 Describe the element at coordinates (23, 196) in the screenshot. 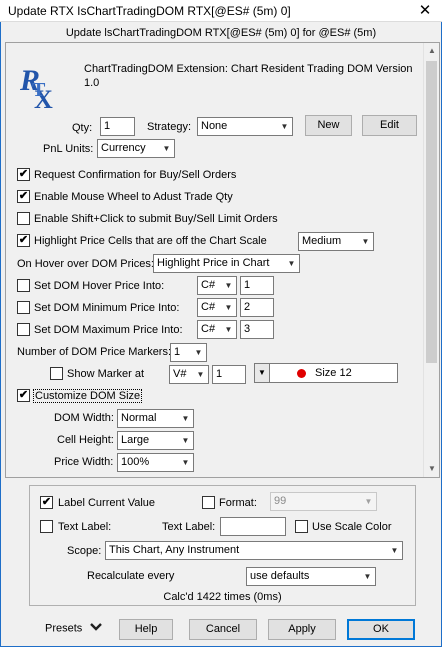

I see `mouse-wheel-checkbox: ✔` at that location.